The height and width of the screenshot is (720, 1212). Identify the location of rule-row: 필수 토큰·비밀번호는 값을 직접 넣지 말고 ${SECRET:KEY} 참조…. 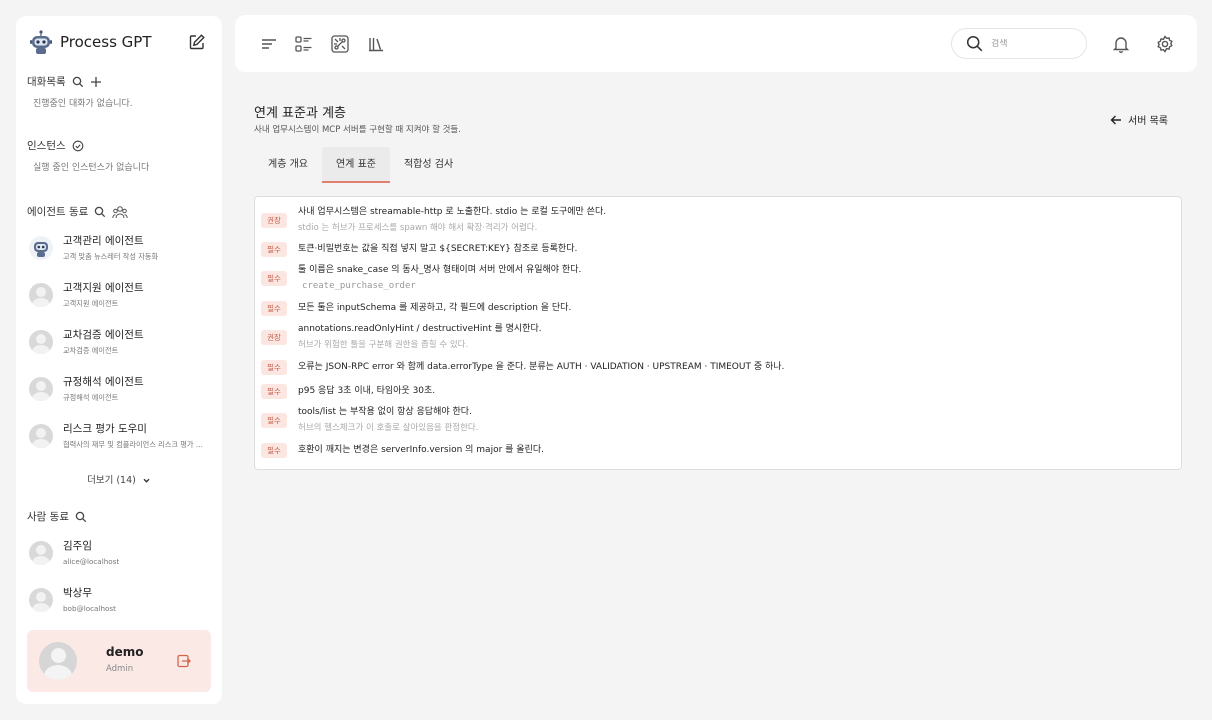
(419, 249).